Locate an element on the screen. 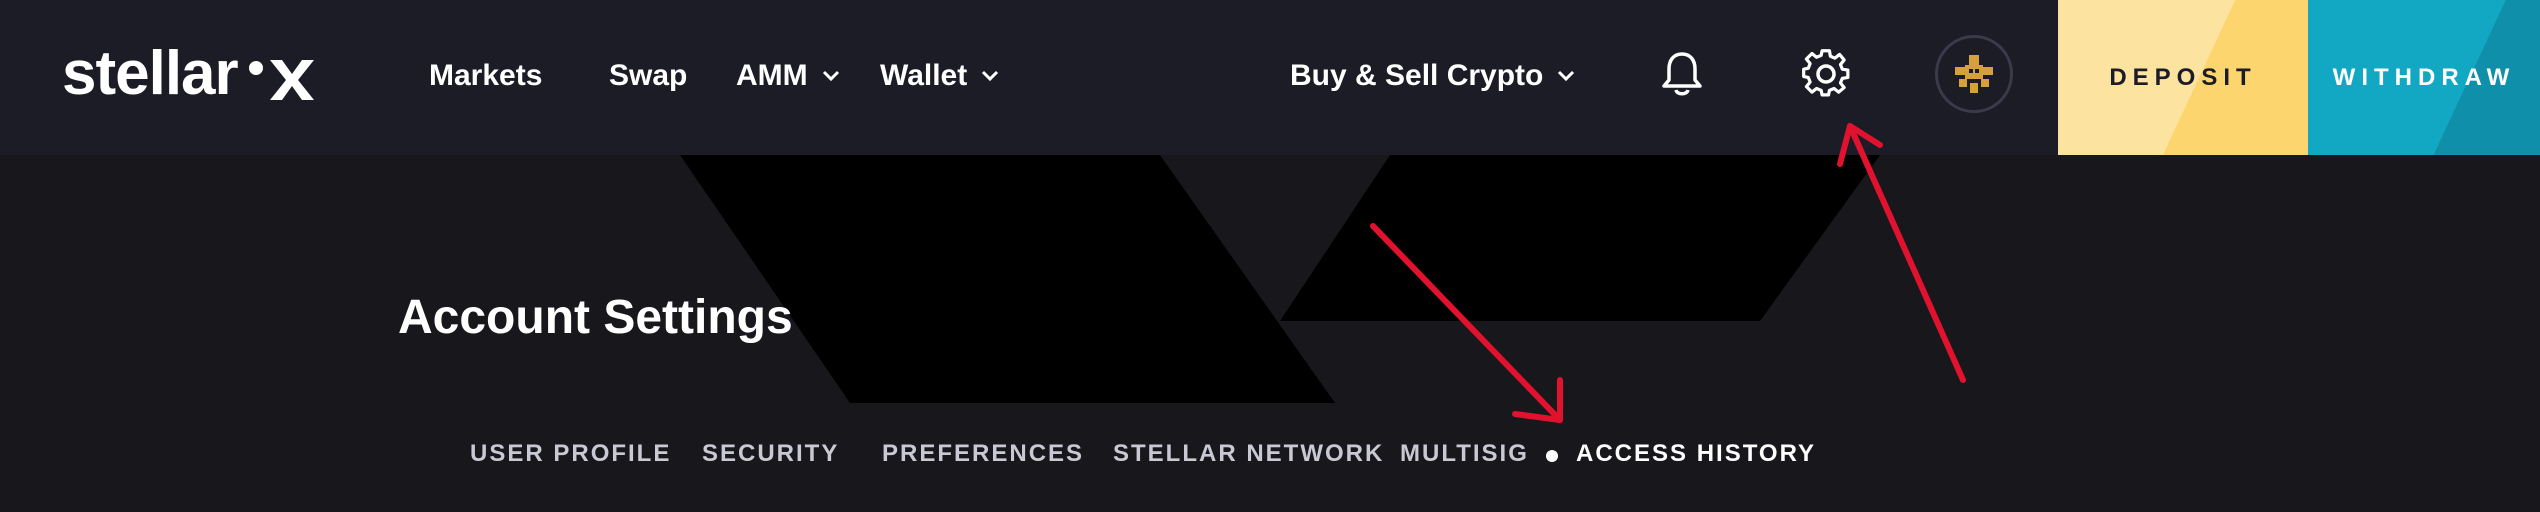  nav-markets-label: Markets is located at coordinates (486, 75).